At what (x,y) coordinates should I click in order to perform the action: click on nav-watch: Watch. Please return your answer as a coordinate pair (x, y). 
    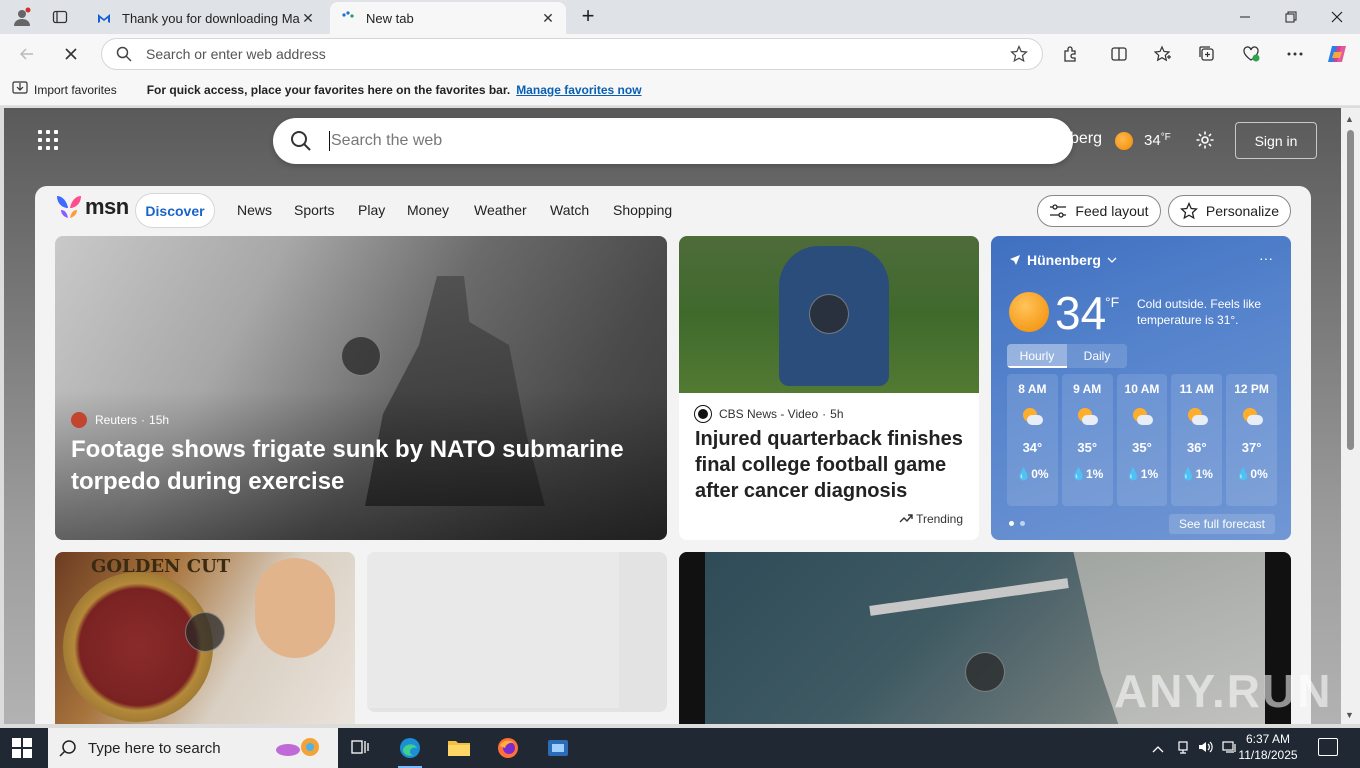
    Looking at the image, I should click on (569, 210).